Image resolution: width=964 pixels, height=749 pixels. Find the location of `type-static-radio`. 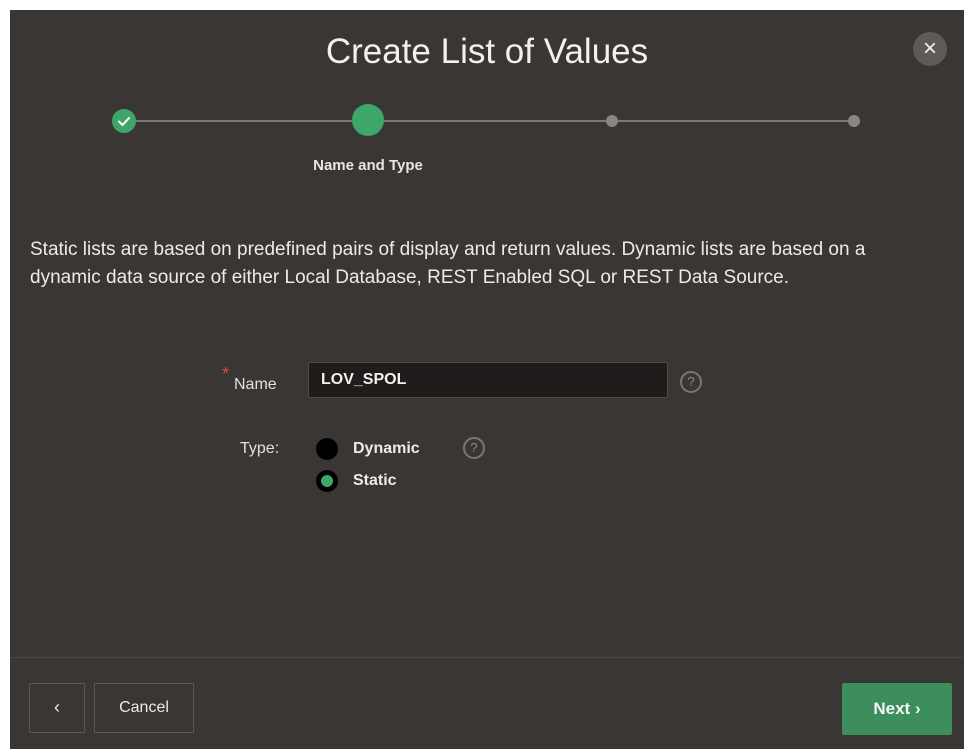

type-static-radio is located at coordinates (327, 481).